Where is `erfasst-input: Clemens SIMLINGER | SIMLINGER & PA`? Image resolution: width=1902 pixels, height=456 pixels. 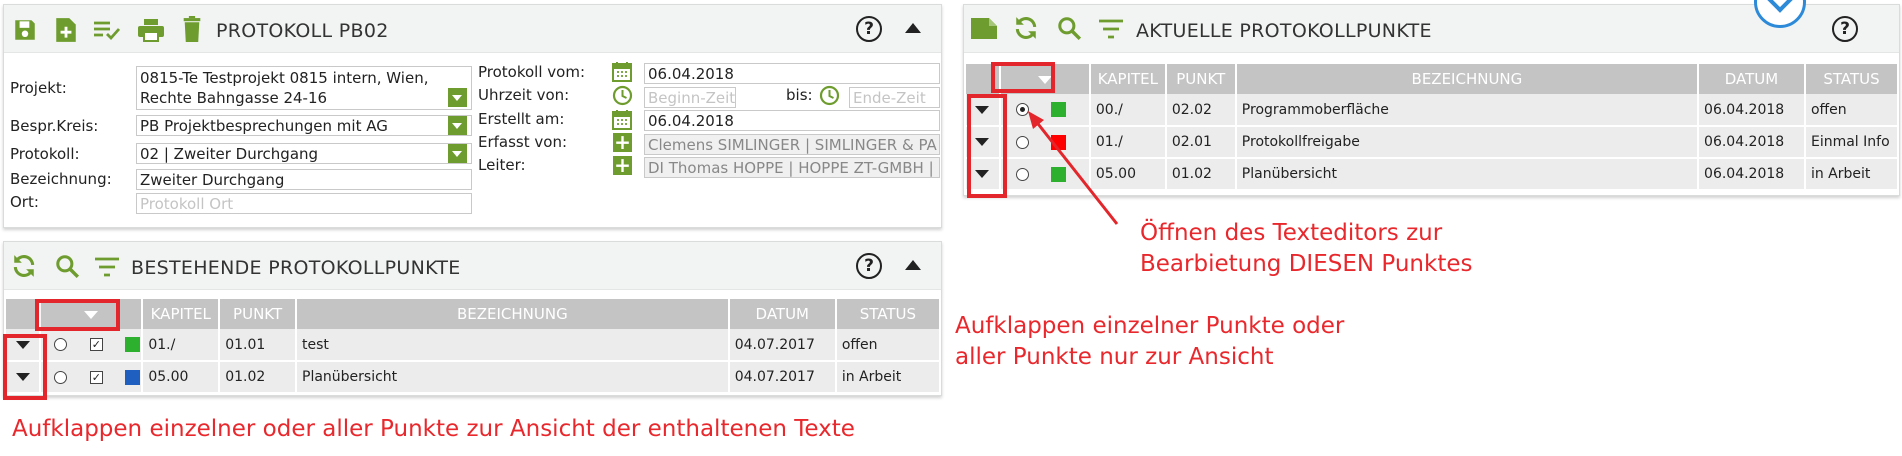
erfasst-input: Clemens SIMLINGER | SIMLINGER & PA is located at coordinates (792, 144).